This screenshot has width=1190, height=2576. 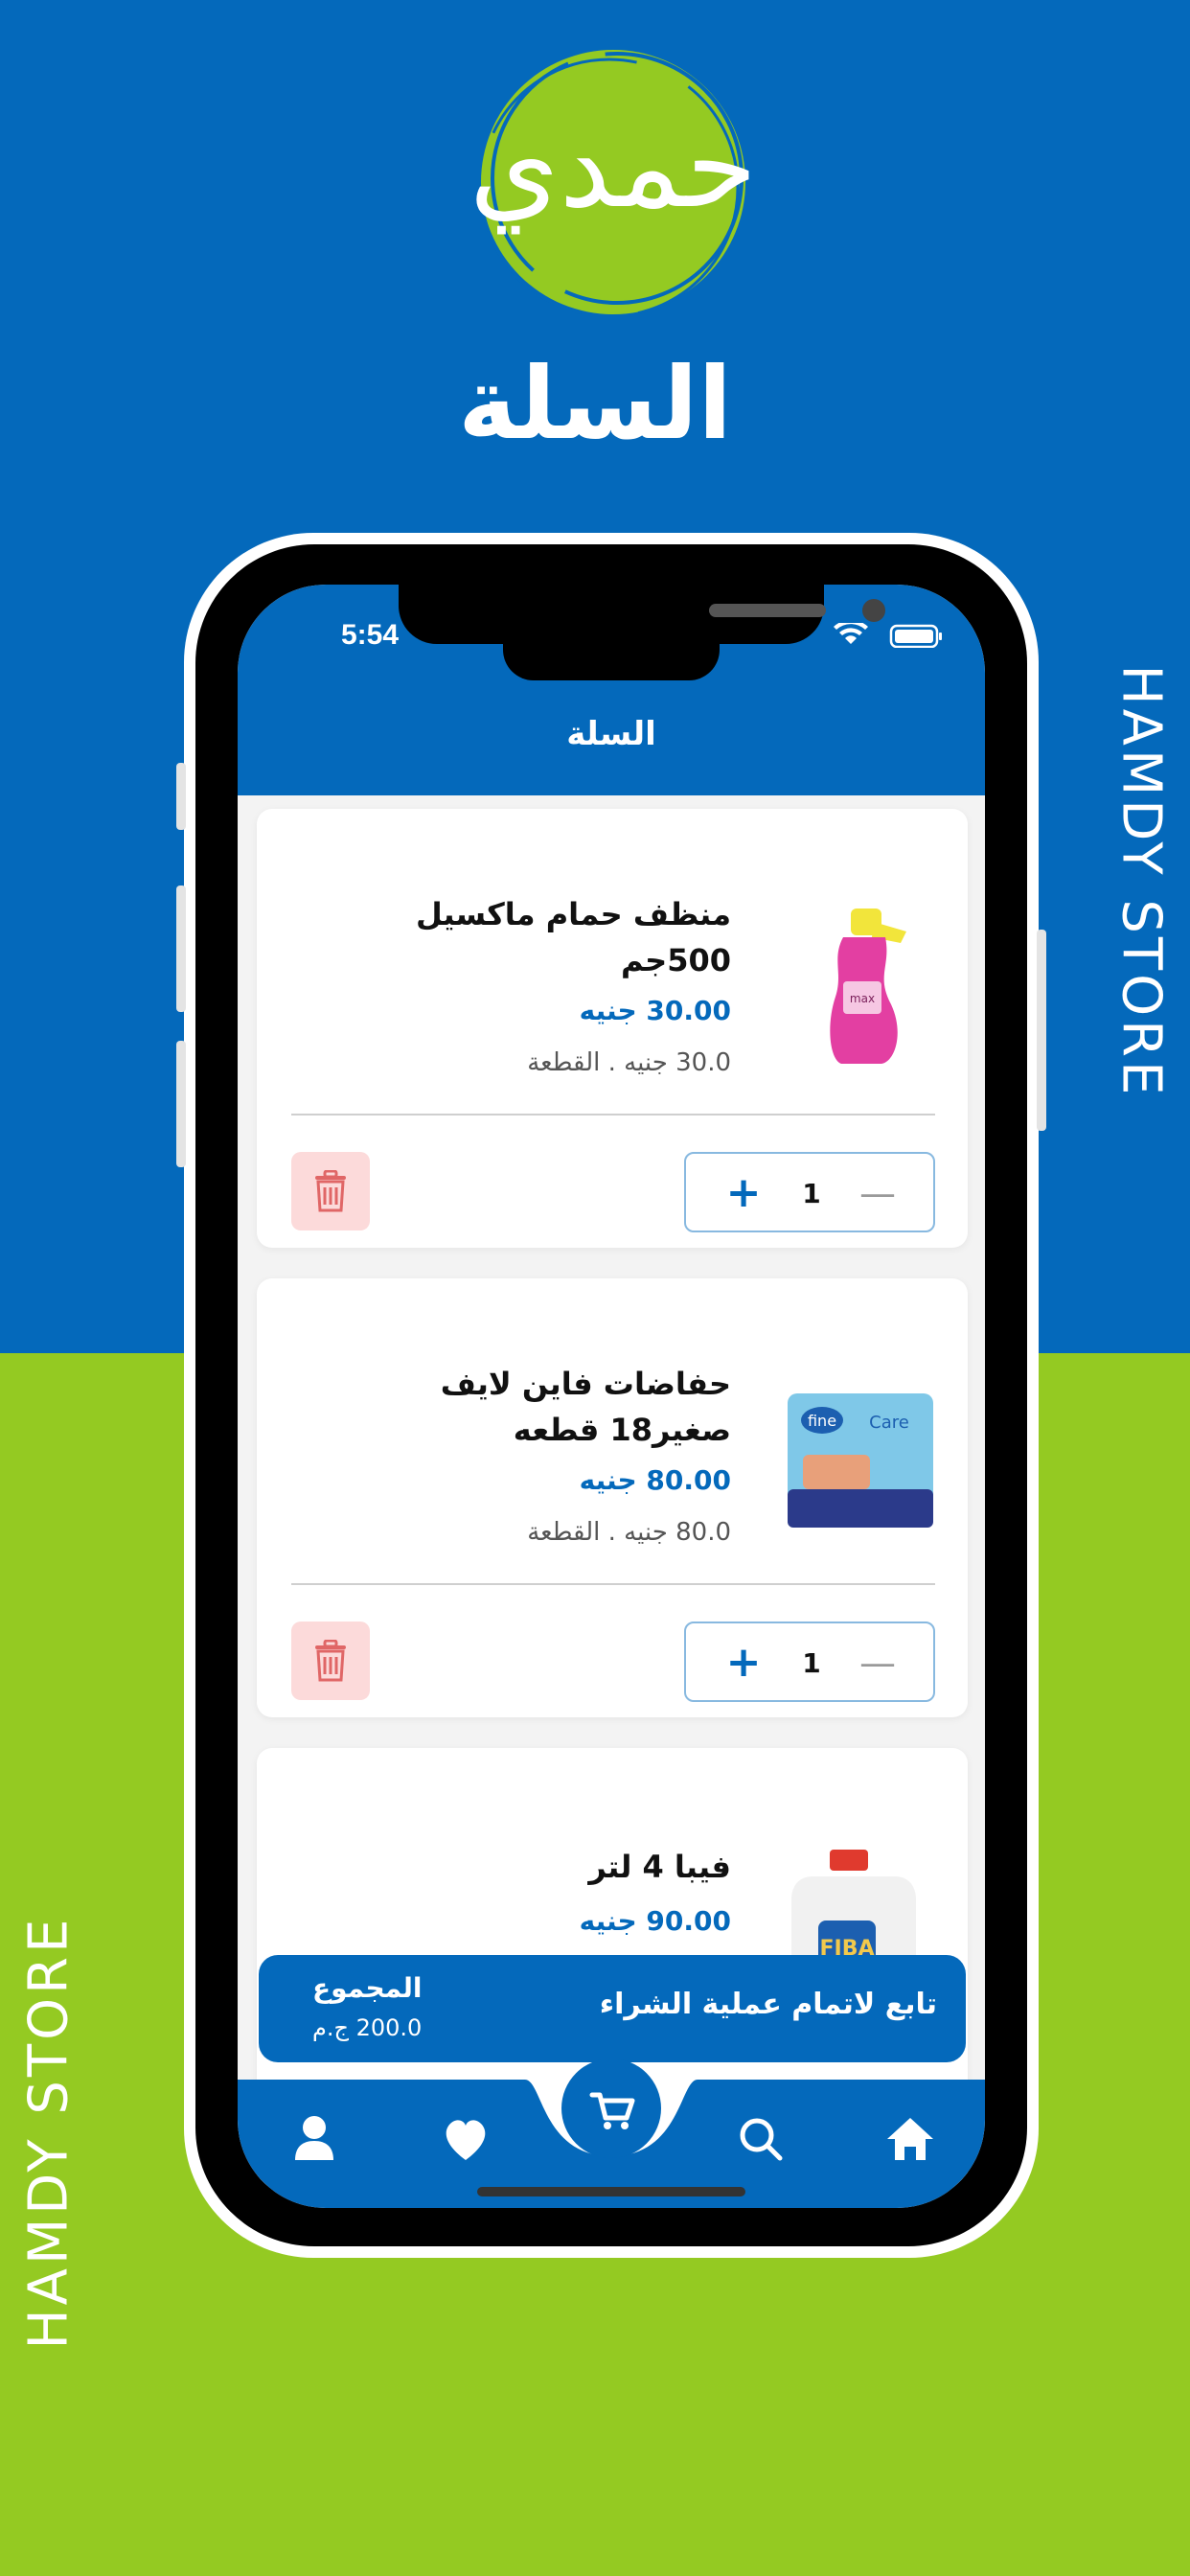 What do you see at coordinates (611, 734) in the screenshot?
I see `page-title: السلة` at bounding box center [611, 734].